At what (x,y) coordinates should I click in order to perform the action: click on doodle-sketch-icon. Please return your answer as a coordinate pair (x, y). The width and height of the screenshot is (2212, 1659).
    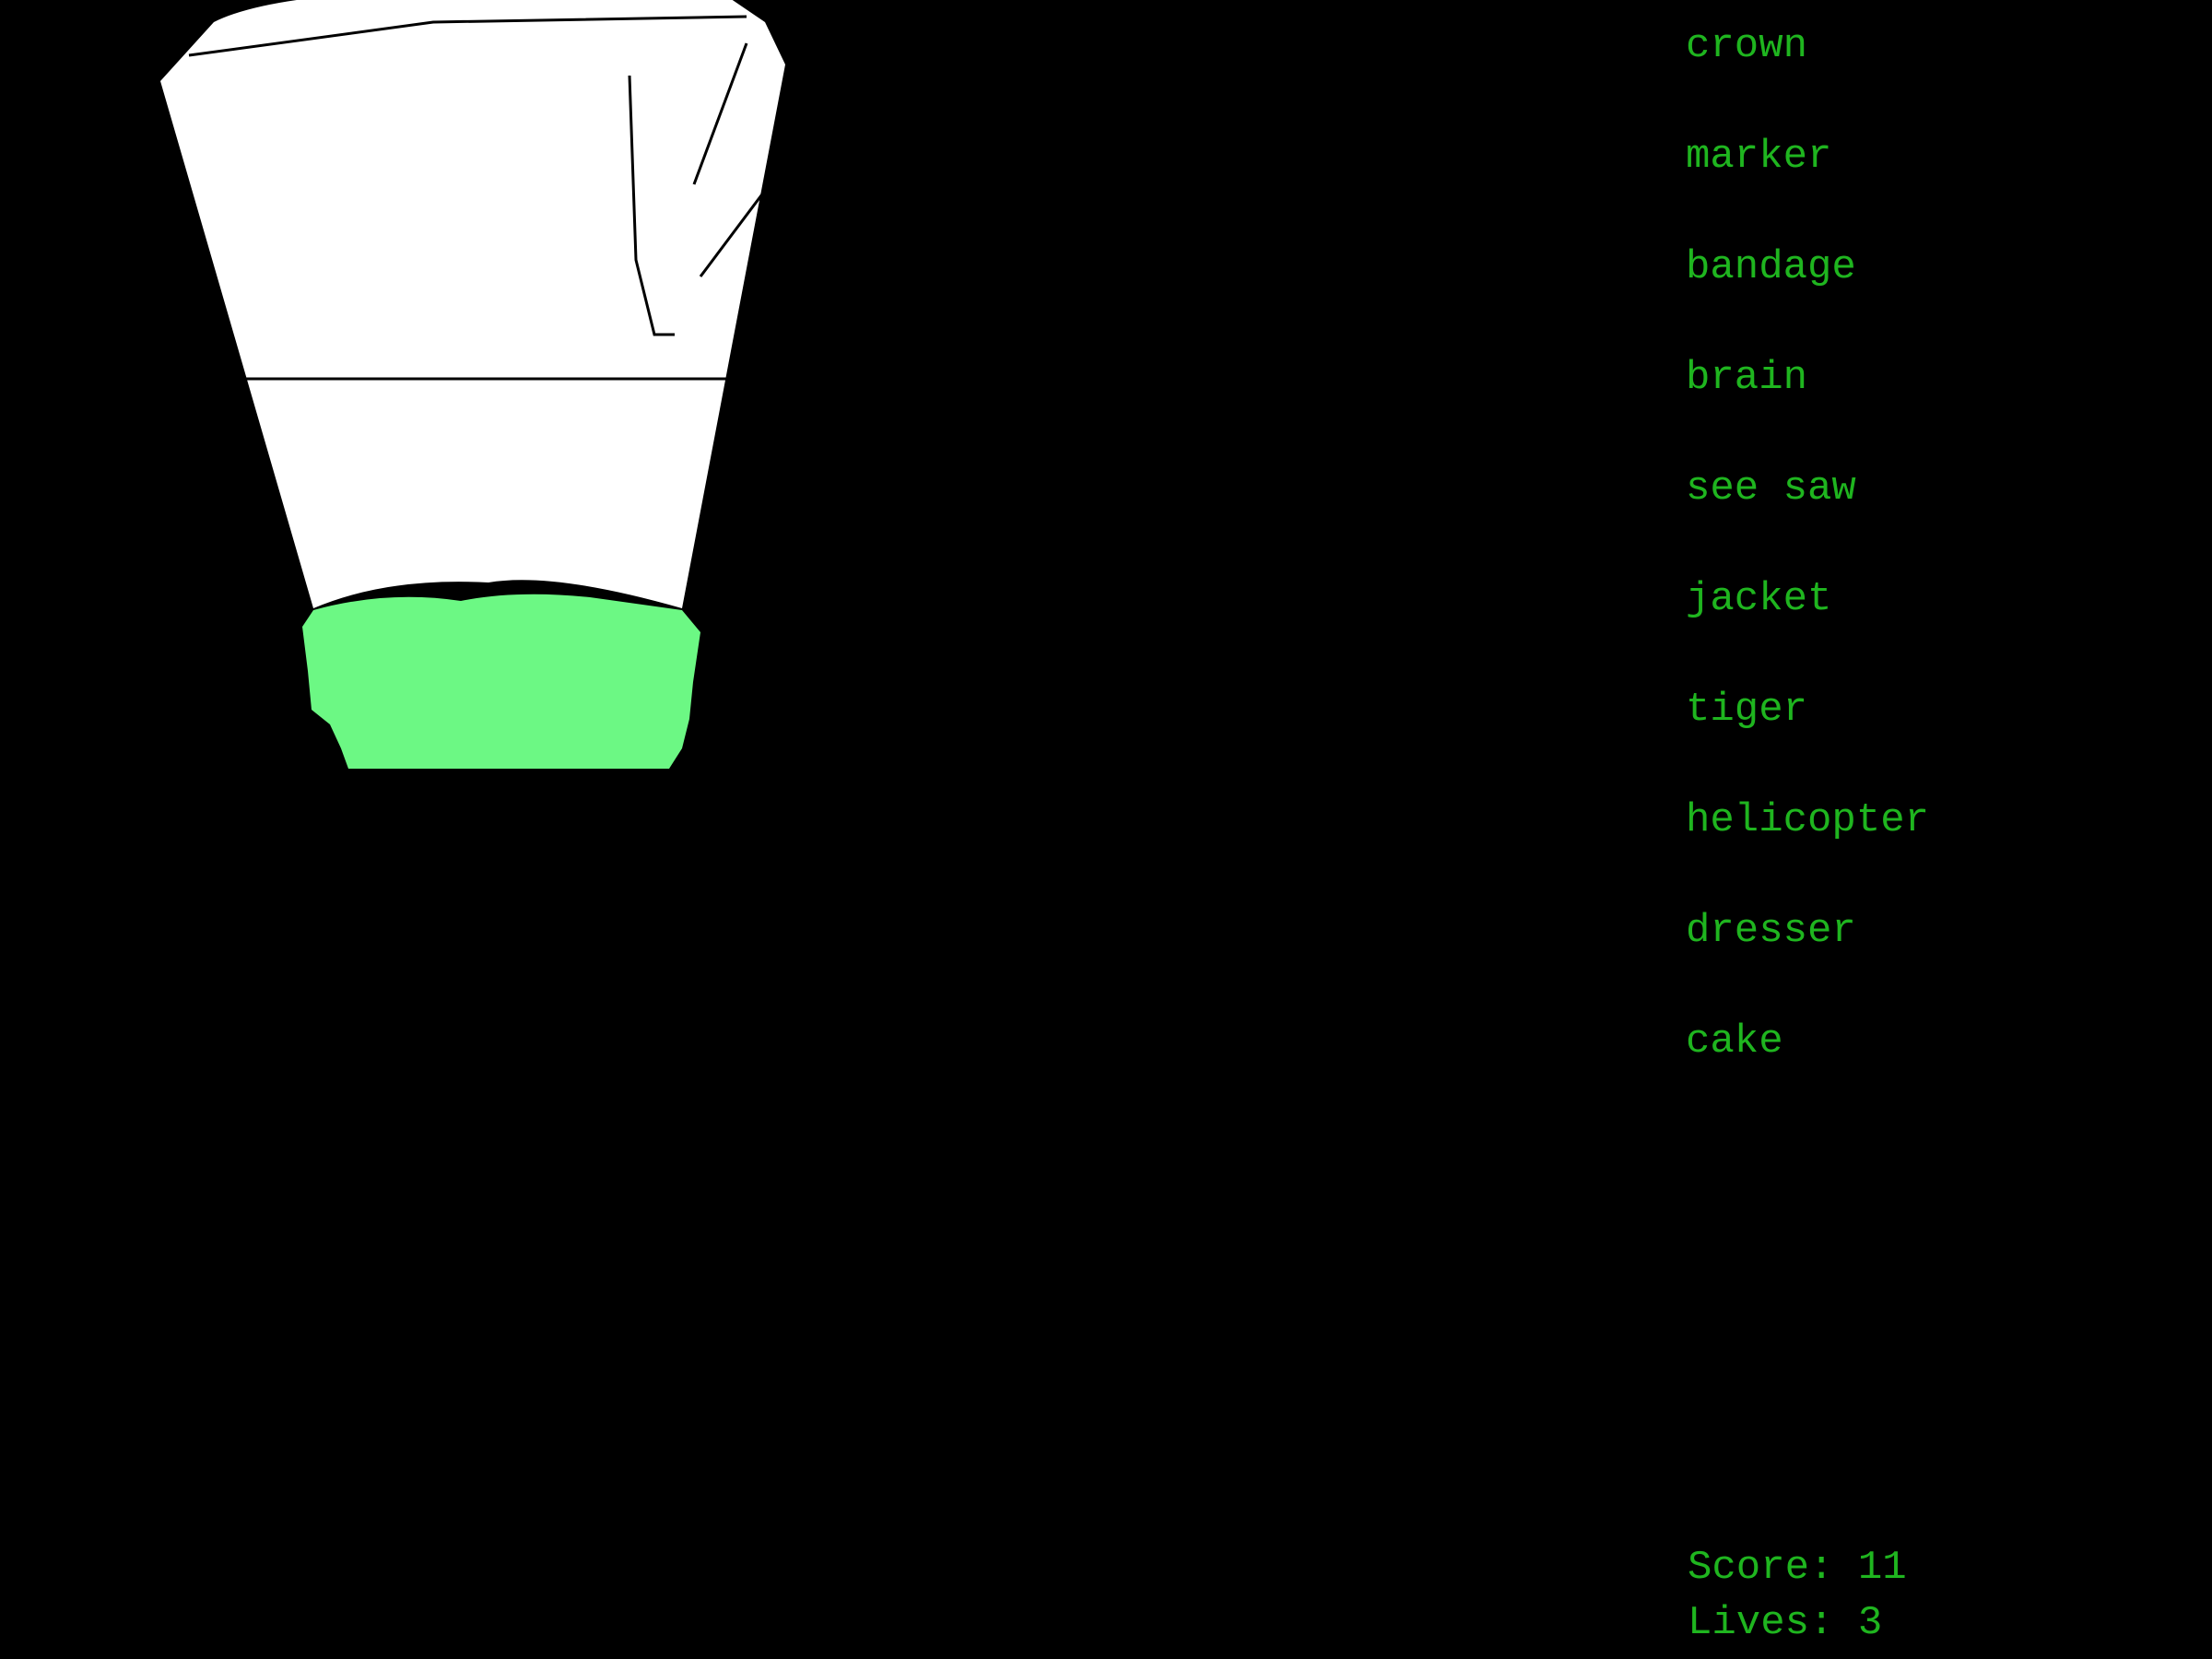
    Looking at the image, I should click on (472, 304).